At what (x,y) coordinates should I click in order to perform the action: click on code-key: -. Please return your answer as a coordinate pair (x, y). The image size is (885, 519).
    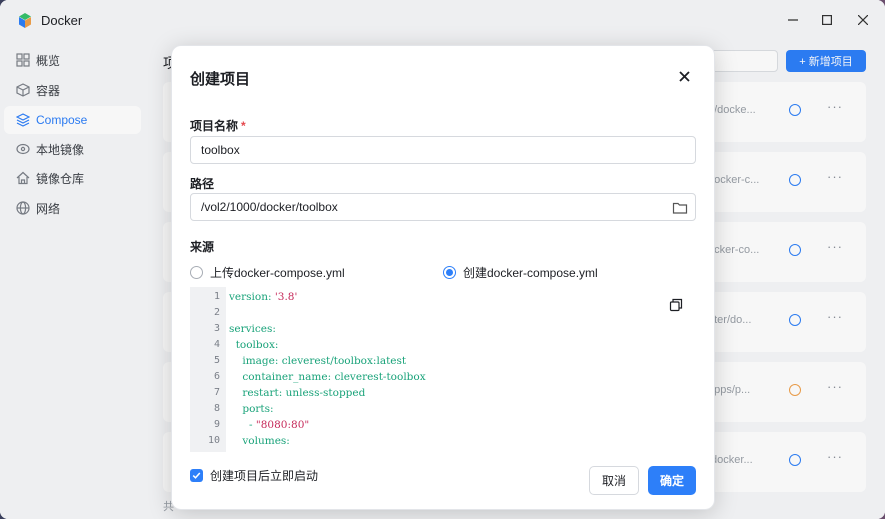
    Looking at the image, I should click on (252, 425).